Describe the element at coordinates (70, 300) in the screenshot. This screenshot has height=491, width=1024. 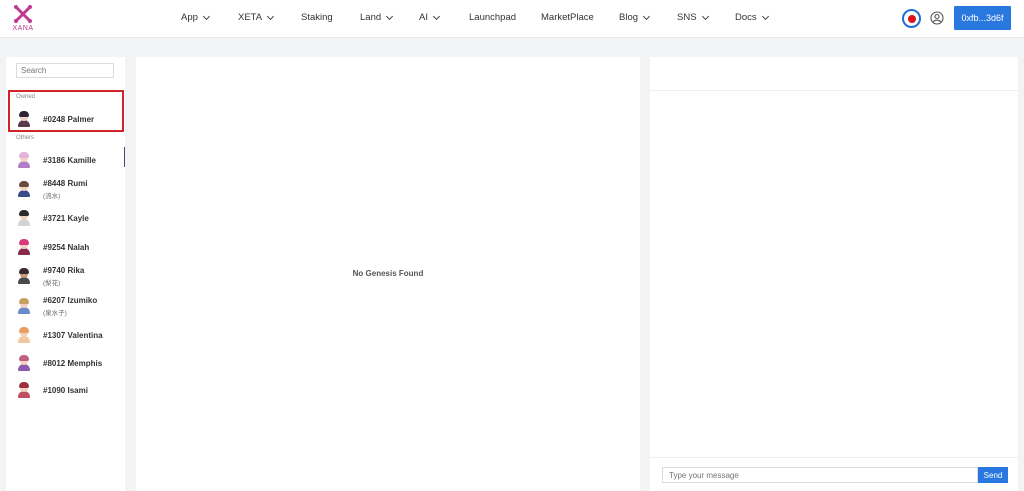
I see `character-name: #6207 Izumiko` at that location.